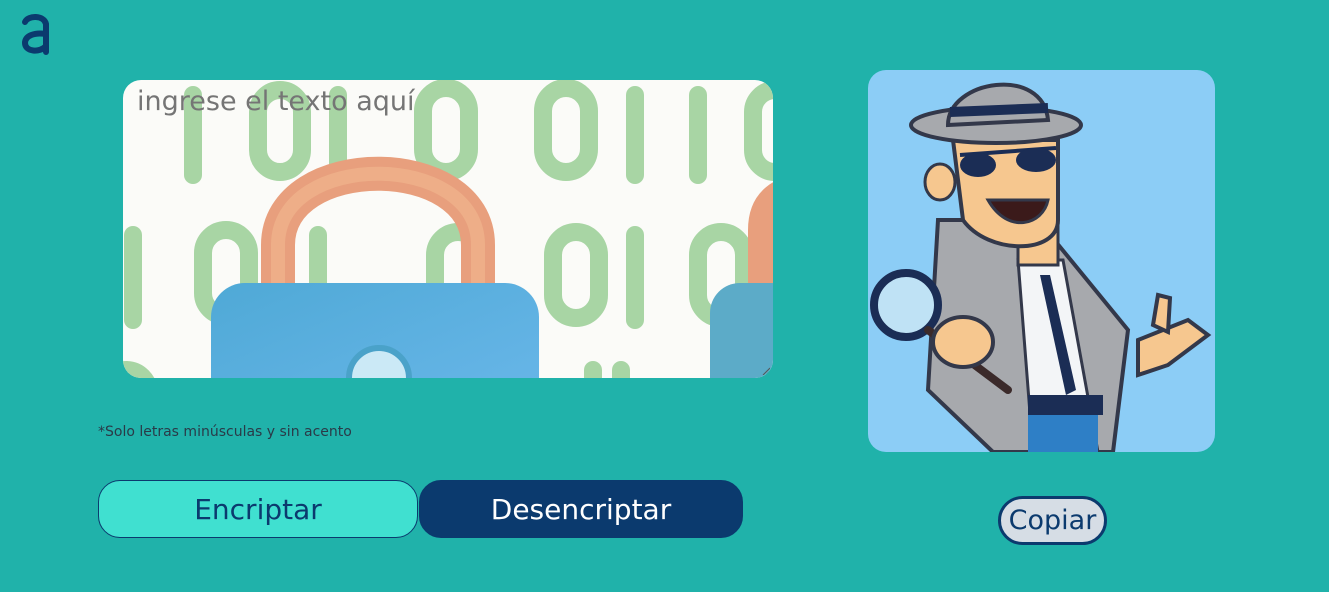 The height and width of the screenshot is (592, 1329). What do you see at coordinates (35, 34) in the screenshot?
I see `alura-a-logo-icon` at bounding box center [35, 34].